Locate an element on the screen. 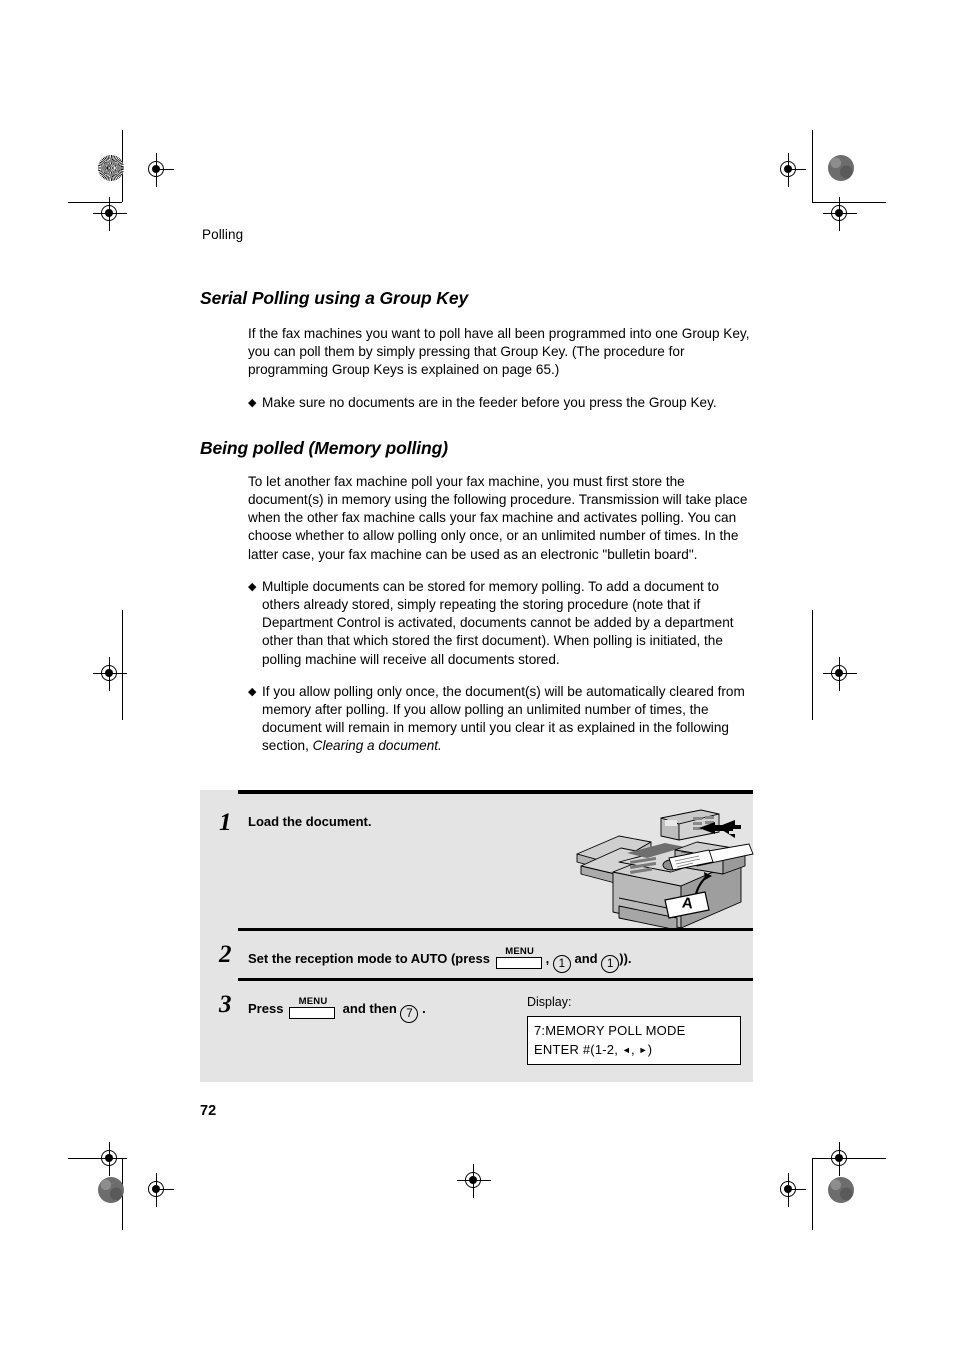  crop-line-bottom-right-vertical is located at coordinates (812, 1194).